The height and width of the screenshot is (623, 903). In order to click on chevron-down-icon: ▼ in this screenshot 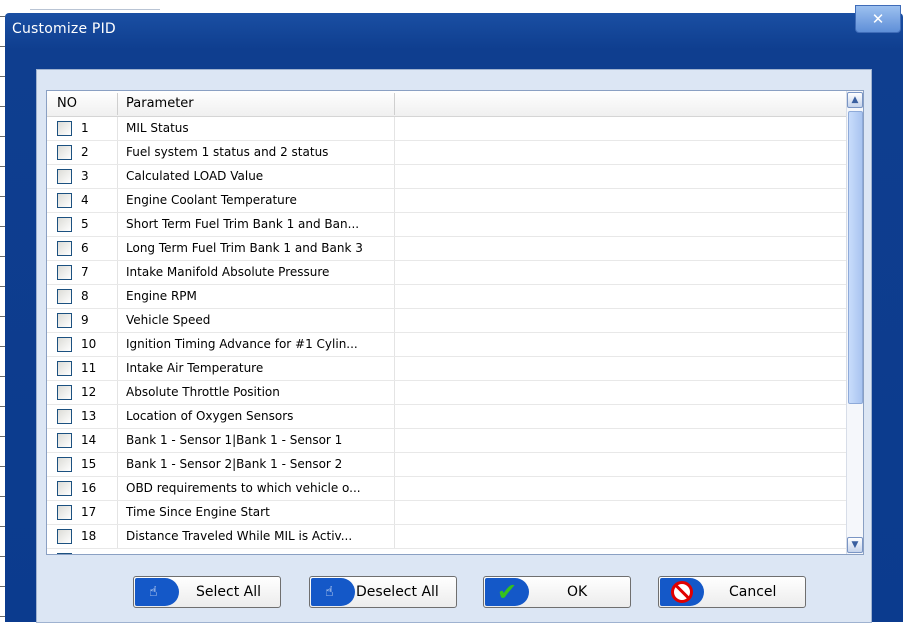, I will do `click(855, 545)`.